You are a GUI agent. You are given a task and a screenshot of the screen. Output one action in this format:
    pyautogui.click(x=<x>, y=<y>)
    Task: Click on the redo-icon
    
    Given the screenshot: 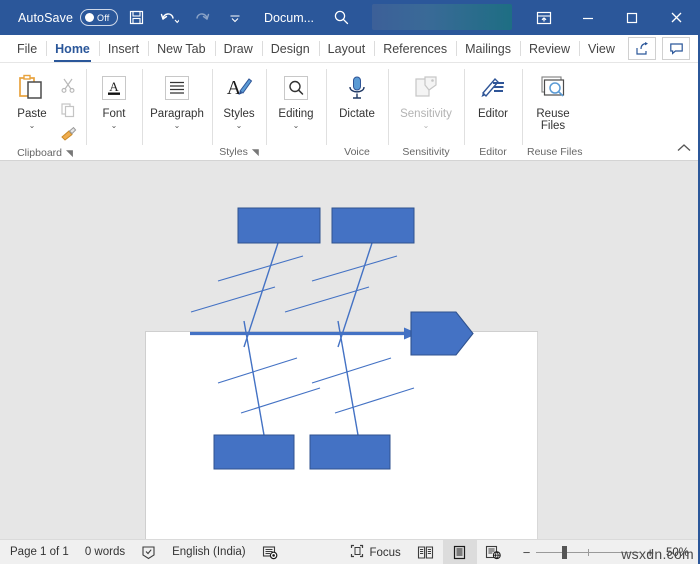 What is the action you would take?
    pyautogui.click(x=202, y=18)
    